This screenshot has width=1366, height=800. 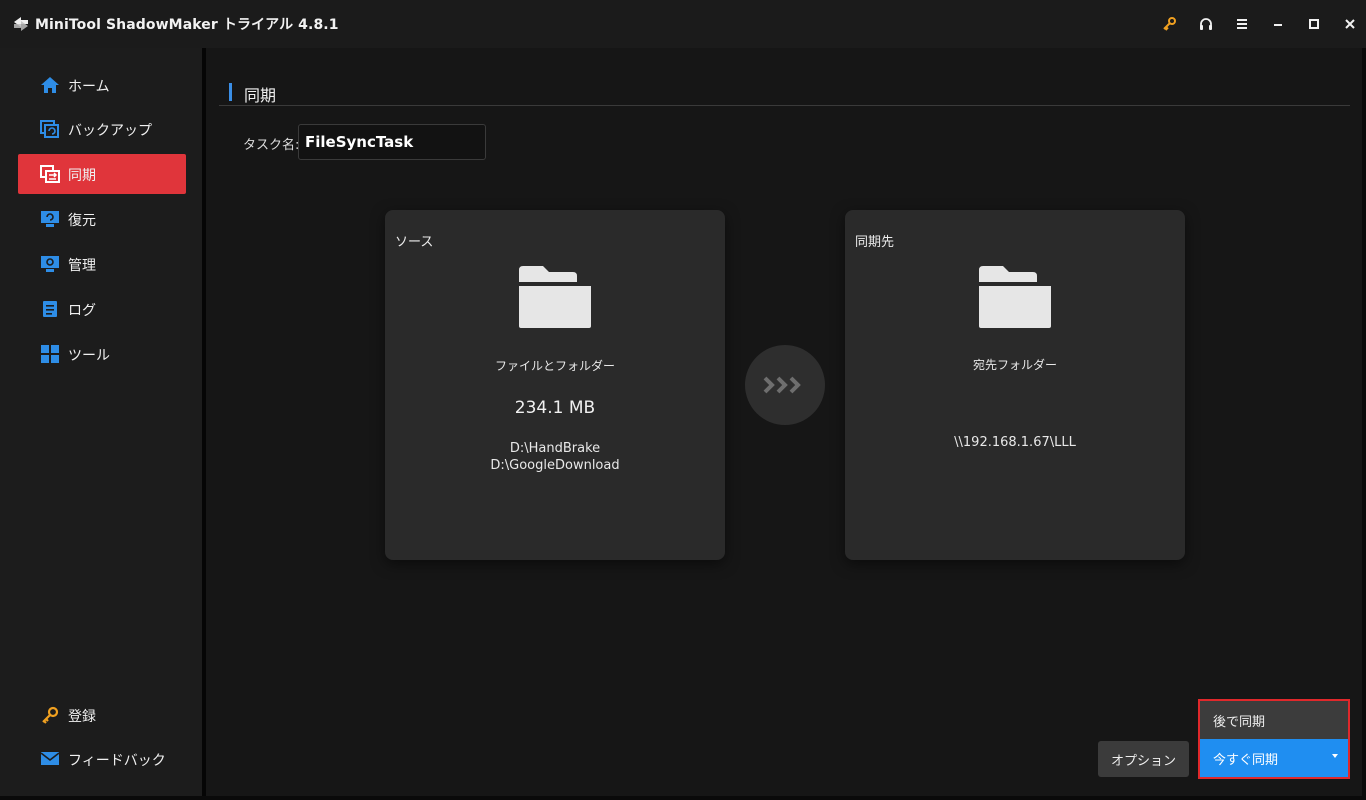 What do you see at coordinates (82, 717) in the screenshot?
I see `sidebar-item-label: 登録` at bounding box center [82, 717].